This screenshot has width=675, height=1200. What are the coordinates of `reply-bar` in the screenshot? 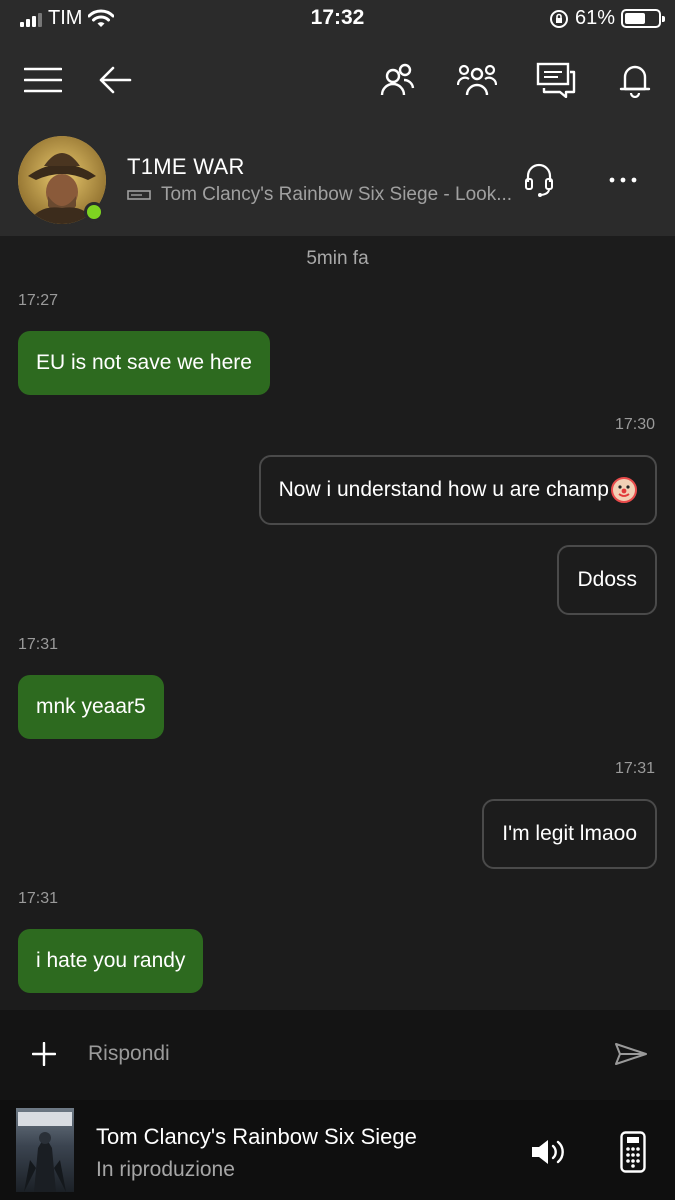 It's located at (337, 1055).